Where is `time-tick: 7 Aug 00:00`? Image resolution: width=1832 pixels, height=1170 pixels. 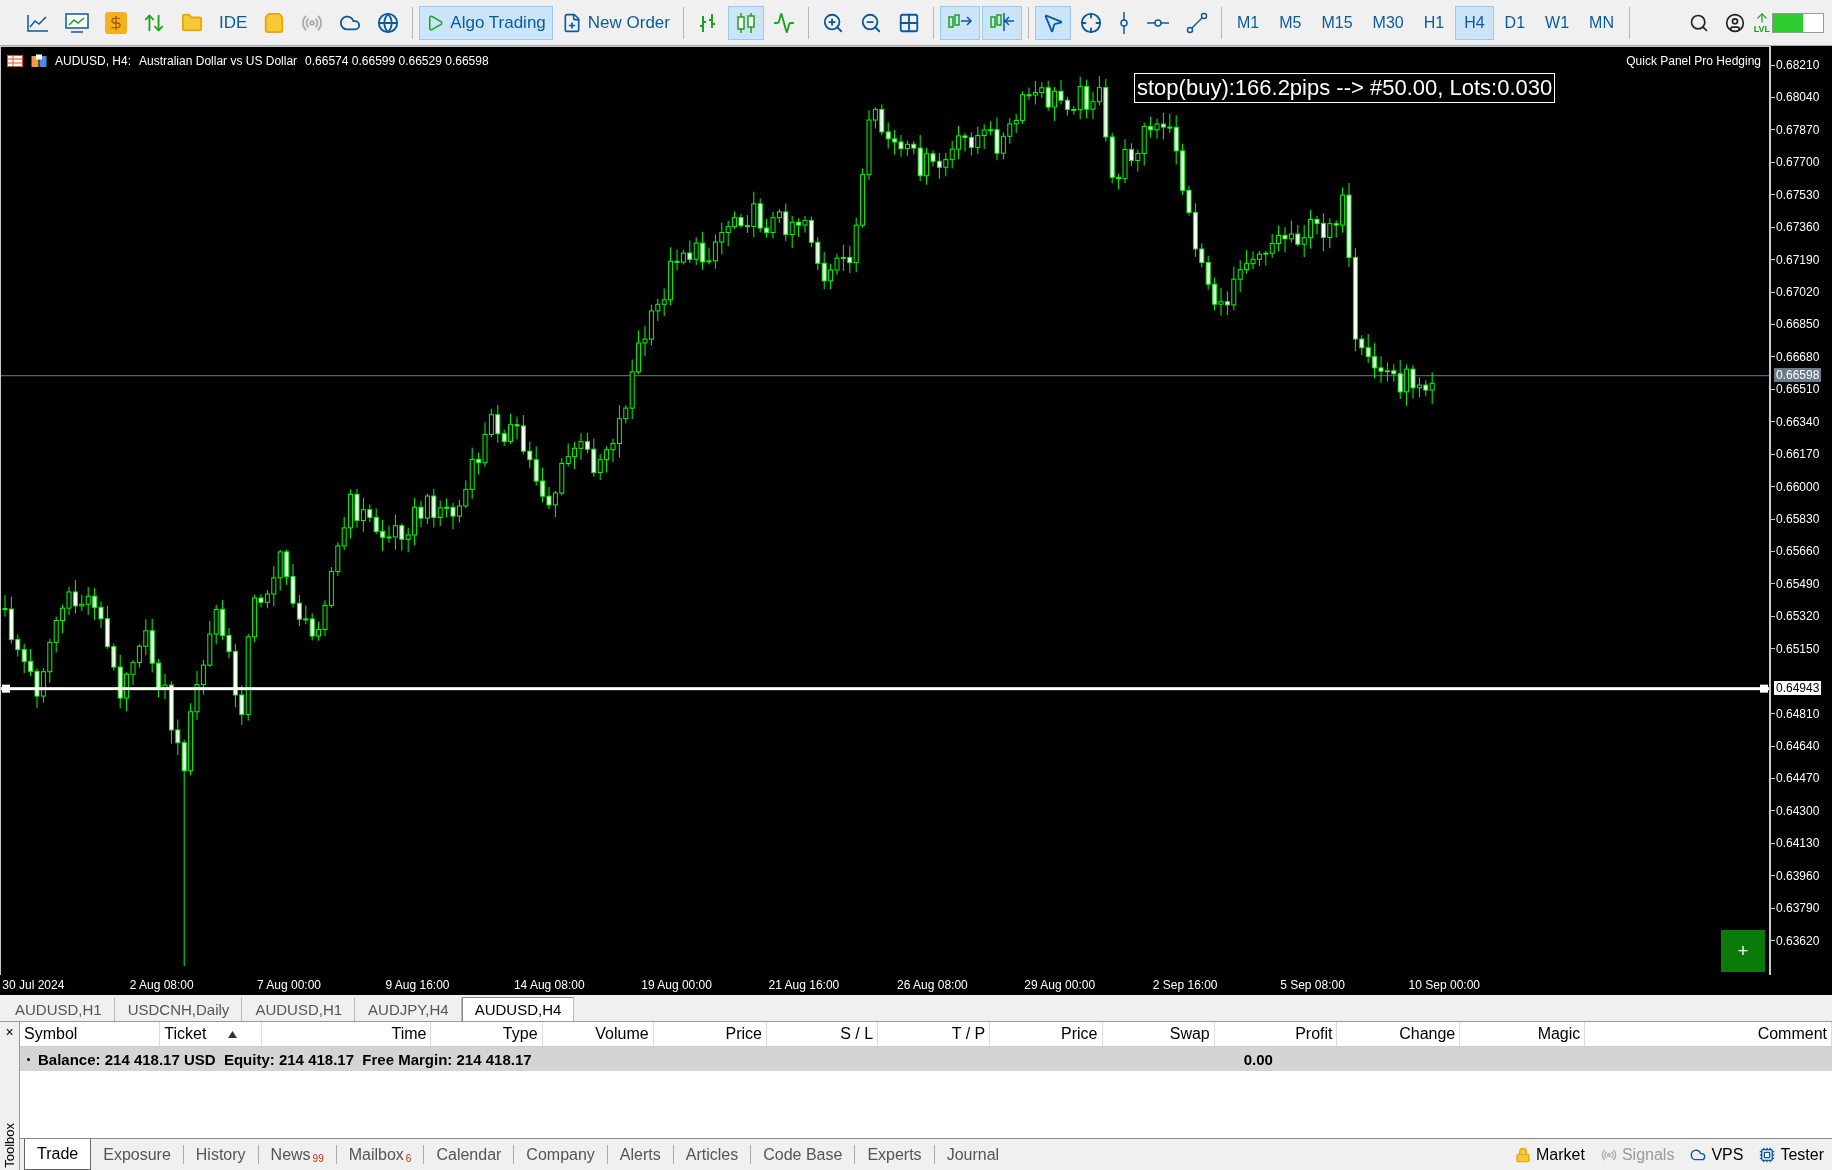 time-tick: 7 Aug 00:00 is located at coordinates (288, 985).